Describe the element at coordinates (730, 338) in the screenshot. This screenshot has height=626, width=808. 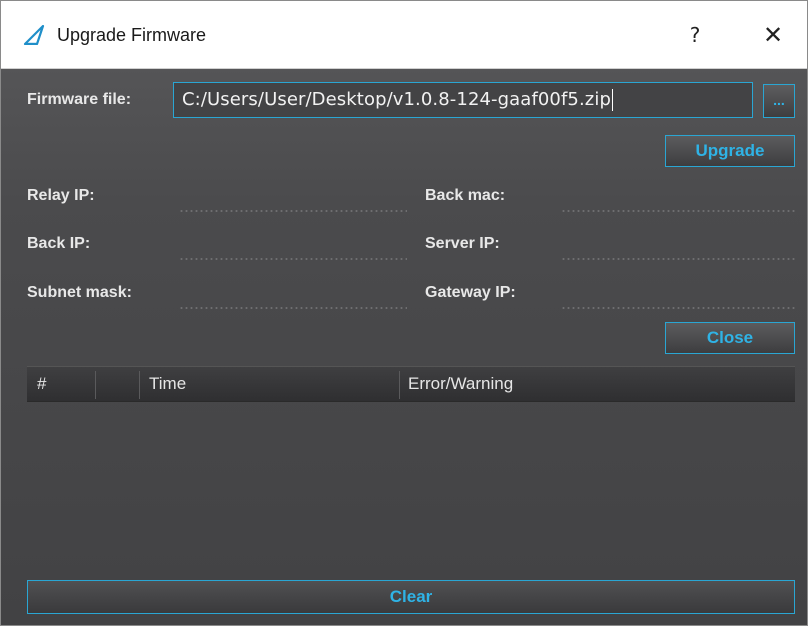
I see `close-button: Close` at that location.